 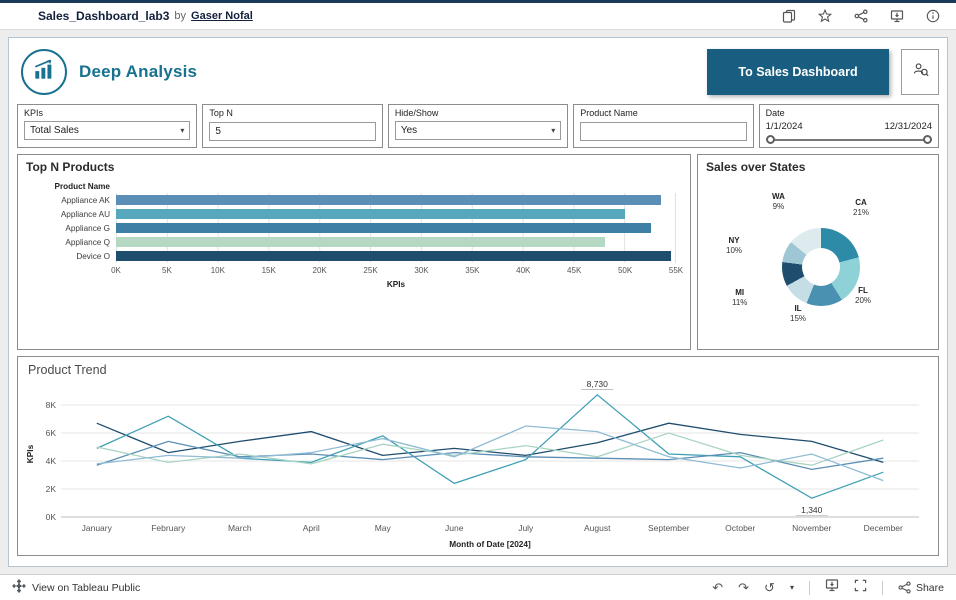 What do you see at coordinates (609, 113) in the screenshot?
I see `filter-product-name-label: Product Name` at bounding box center [609, 113].